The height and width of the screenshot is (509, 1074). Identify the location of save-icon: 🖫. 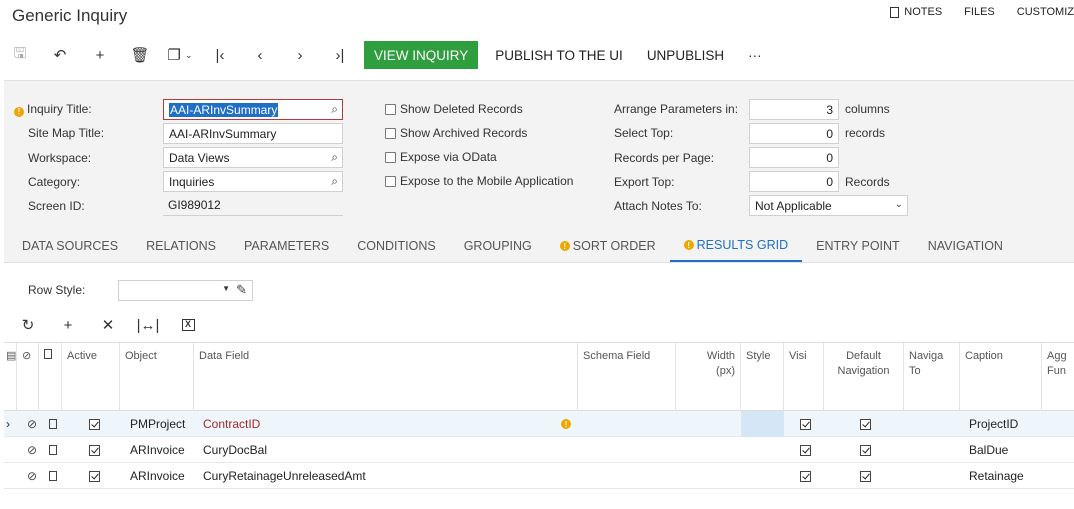
(20, 55).